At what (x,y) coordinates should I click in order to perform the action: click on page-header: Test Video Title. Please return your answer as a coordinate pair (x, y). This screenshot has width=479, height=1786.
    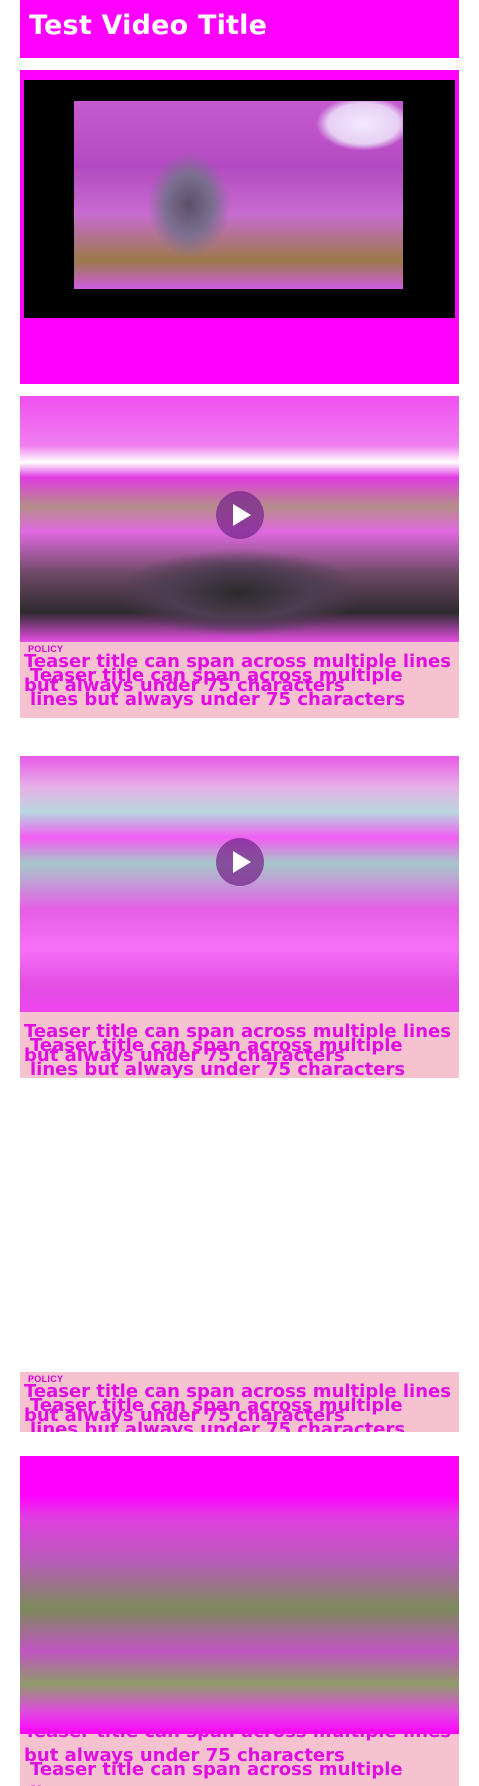
    Looking at the image, I should click on (239, 29).